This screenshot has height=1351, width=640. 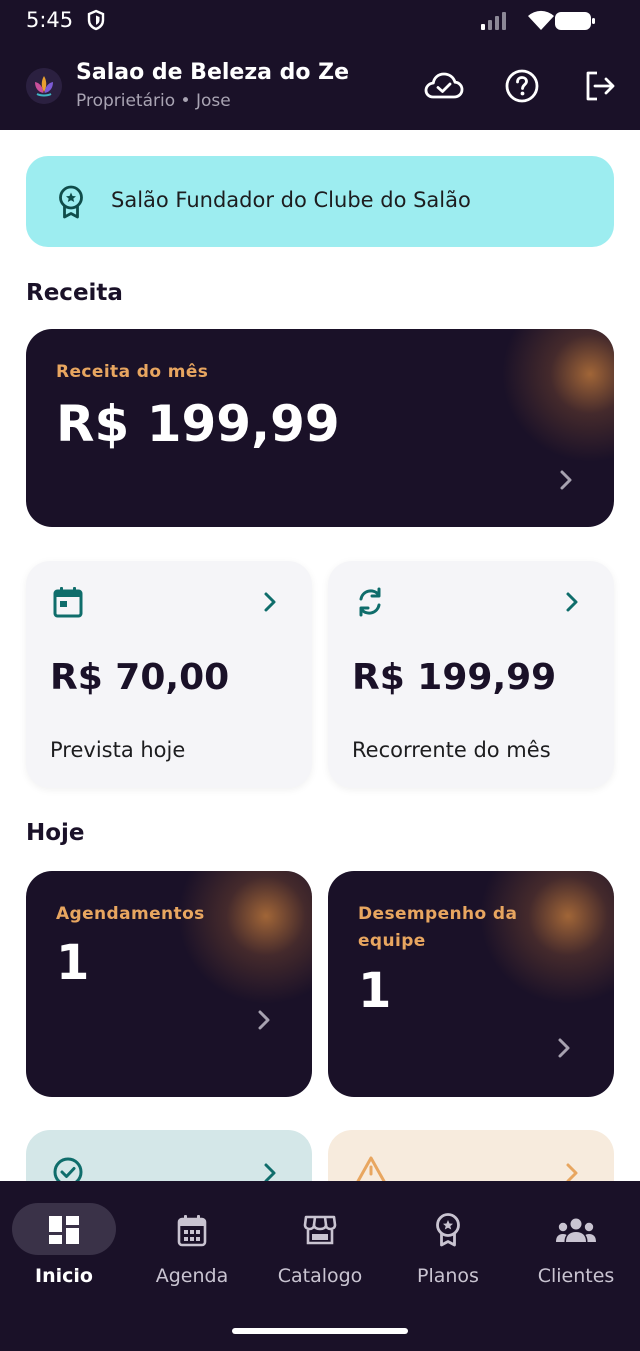 I want to click on section-title-hoje: Hoje, so click(x=55, y=833).